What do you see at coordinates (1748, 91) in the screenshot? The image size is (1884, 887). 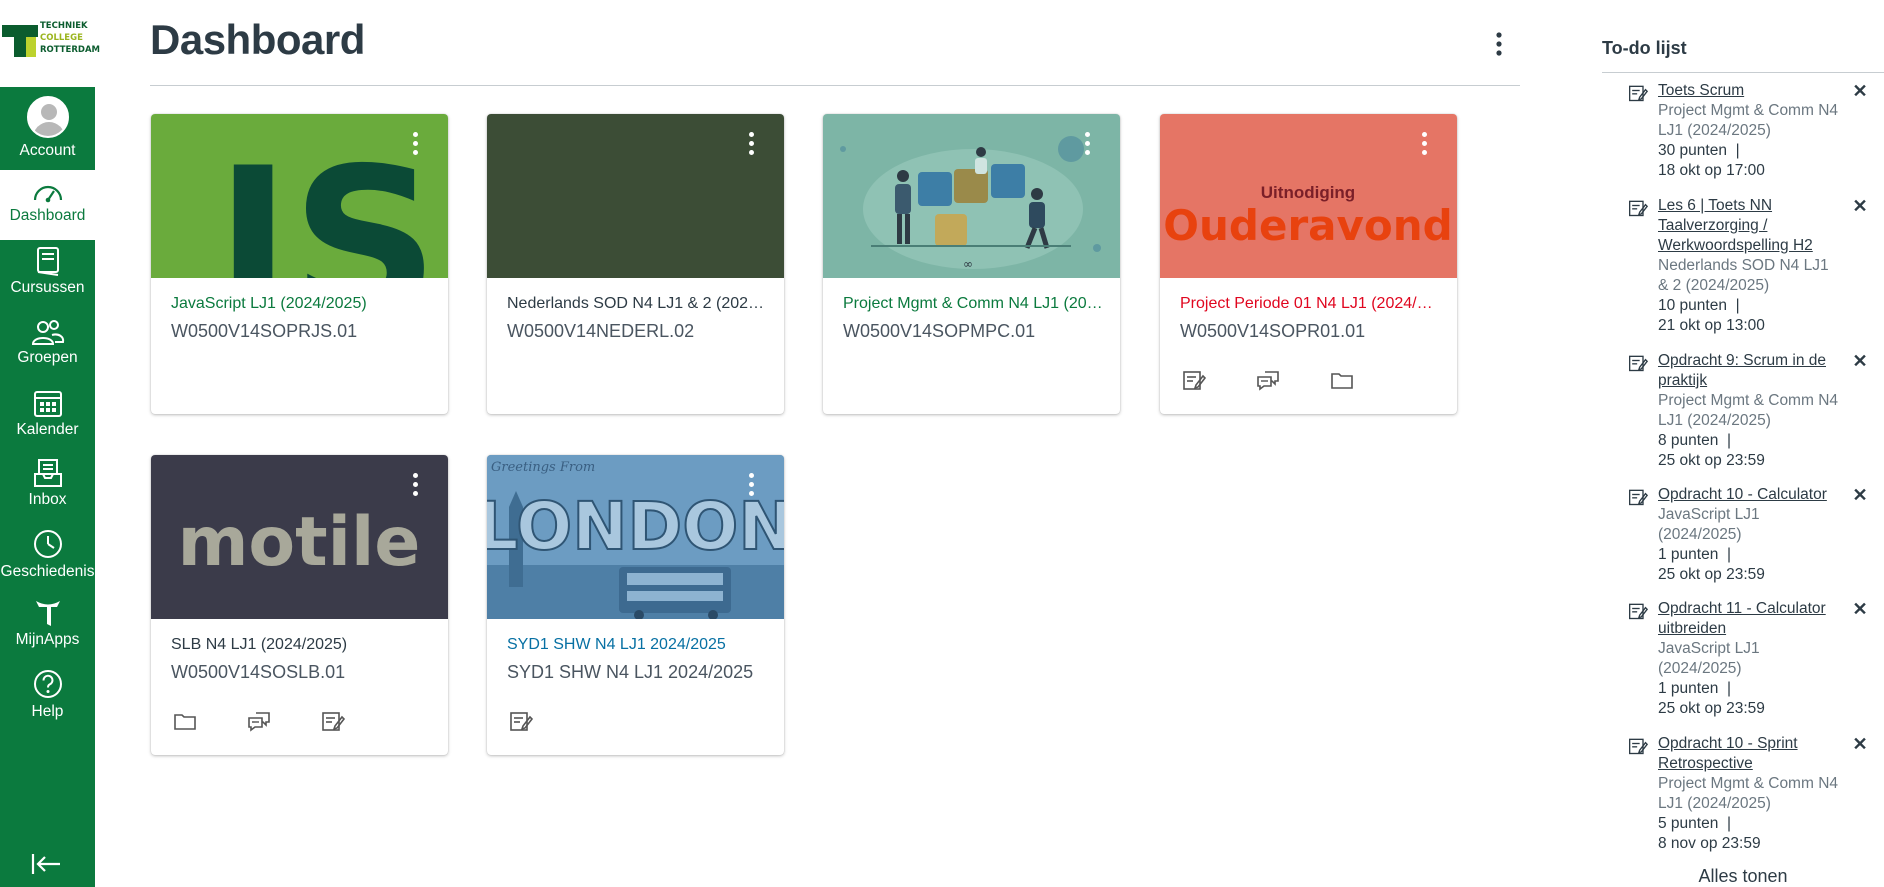 I see `todo-item-link: Toets Scrum` at bounding box center [1748, 91].